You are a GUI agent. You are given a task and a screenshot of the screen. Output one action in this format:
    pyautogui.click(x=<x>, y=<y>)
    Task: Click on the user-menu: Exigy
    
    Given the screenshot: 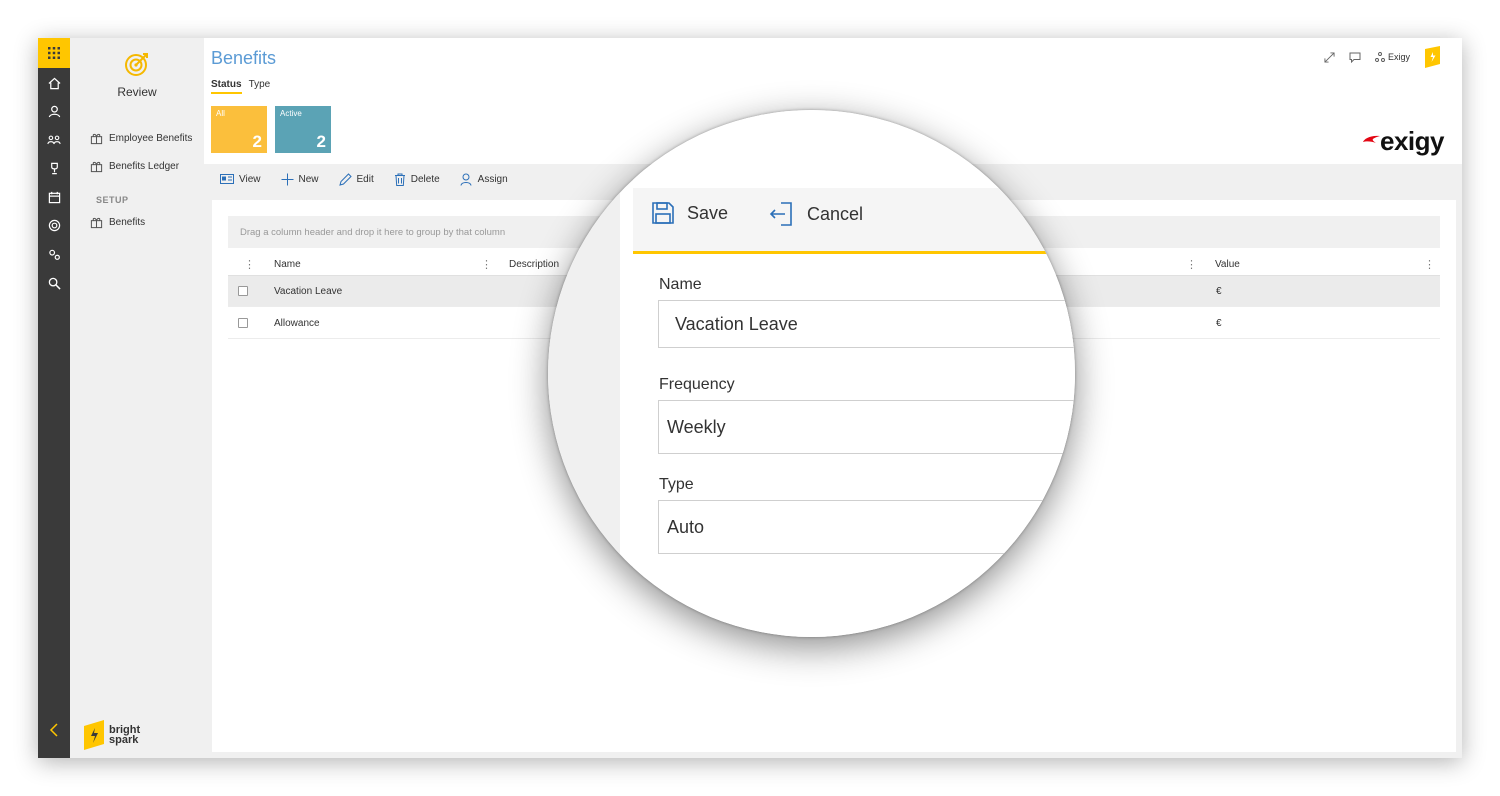 What is the action you would take?
    pyautogui.click(x=1392, y=57)
    